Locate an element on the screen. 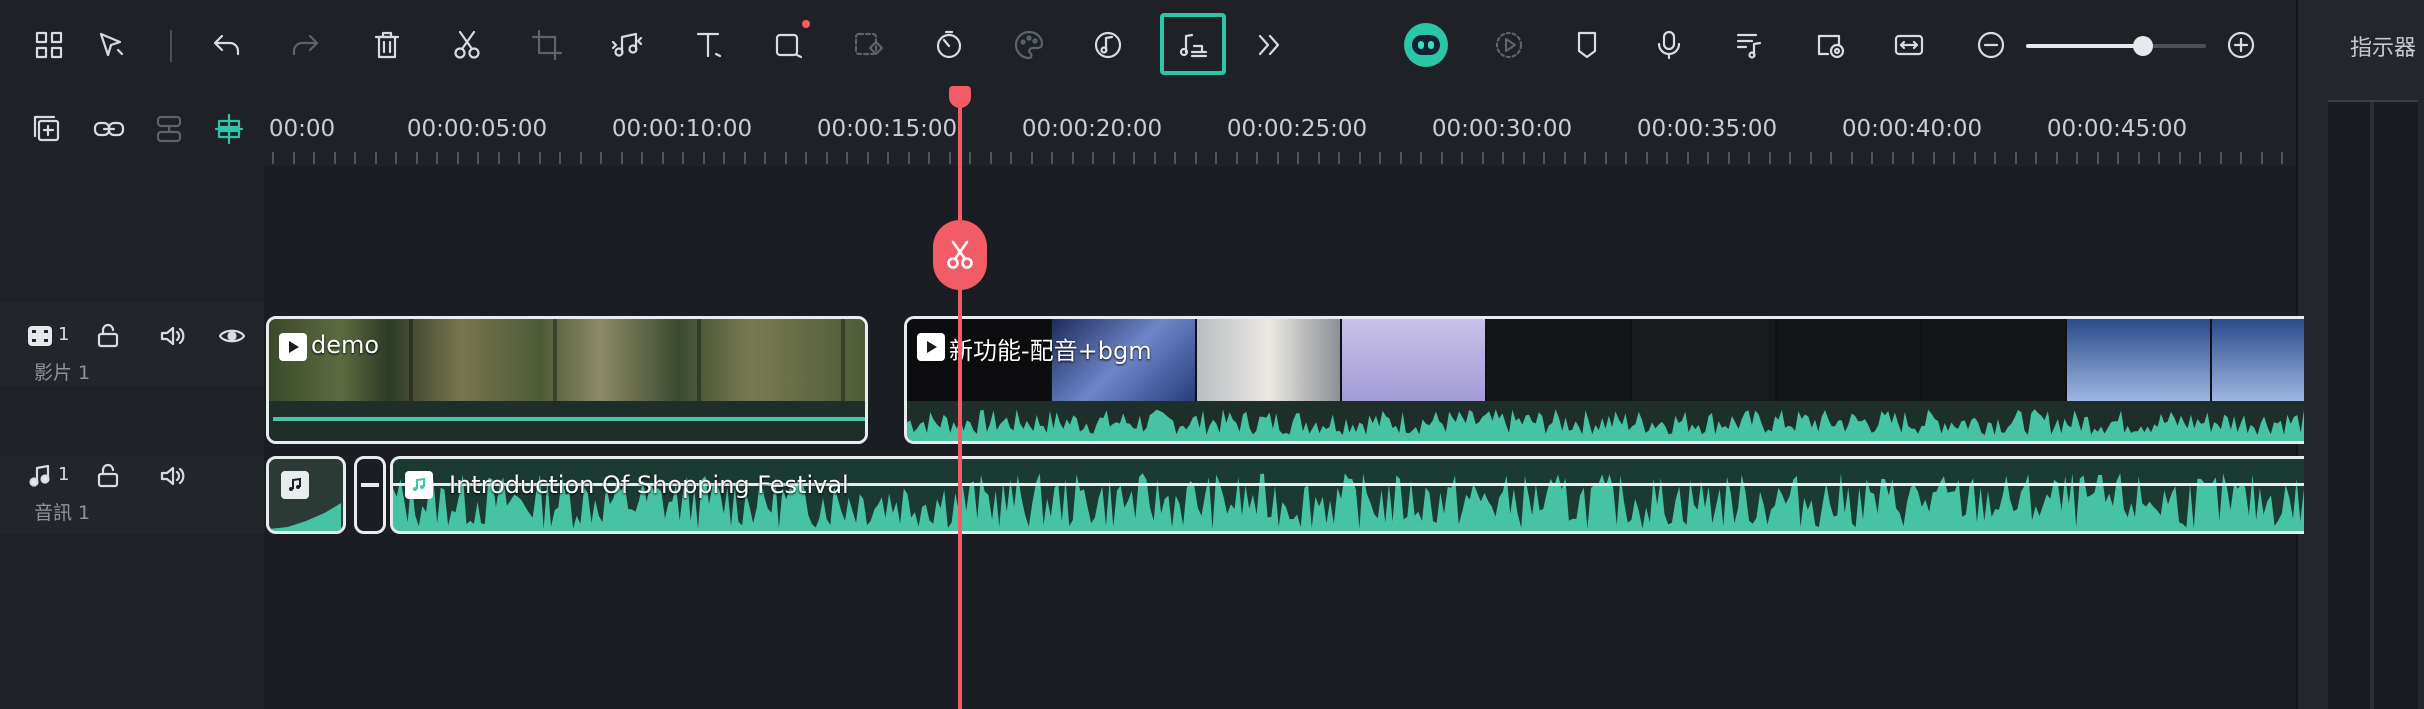  video-track-label: 影片 1 is located at coordinates (62, 373).